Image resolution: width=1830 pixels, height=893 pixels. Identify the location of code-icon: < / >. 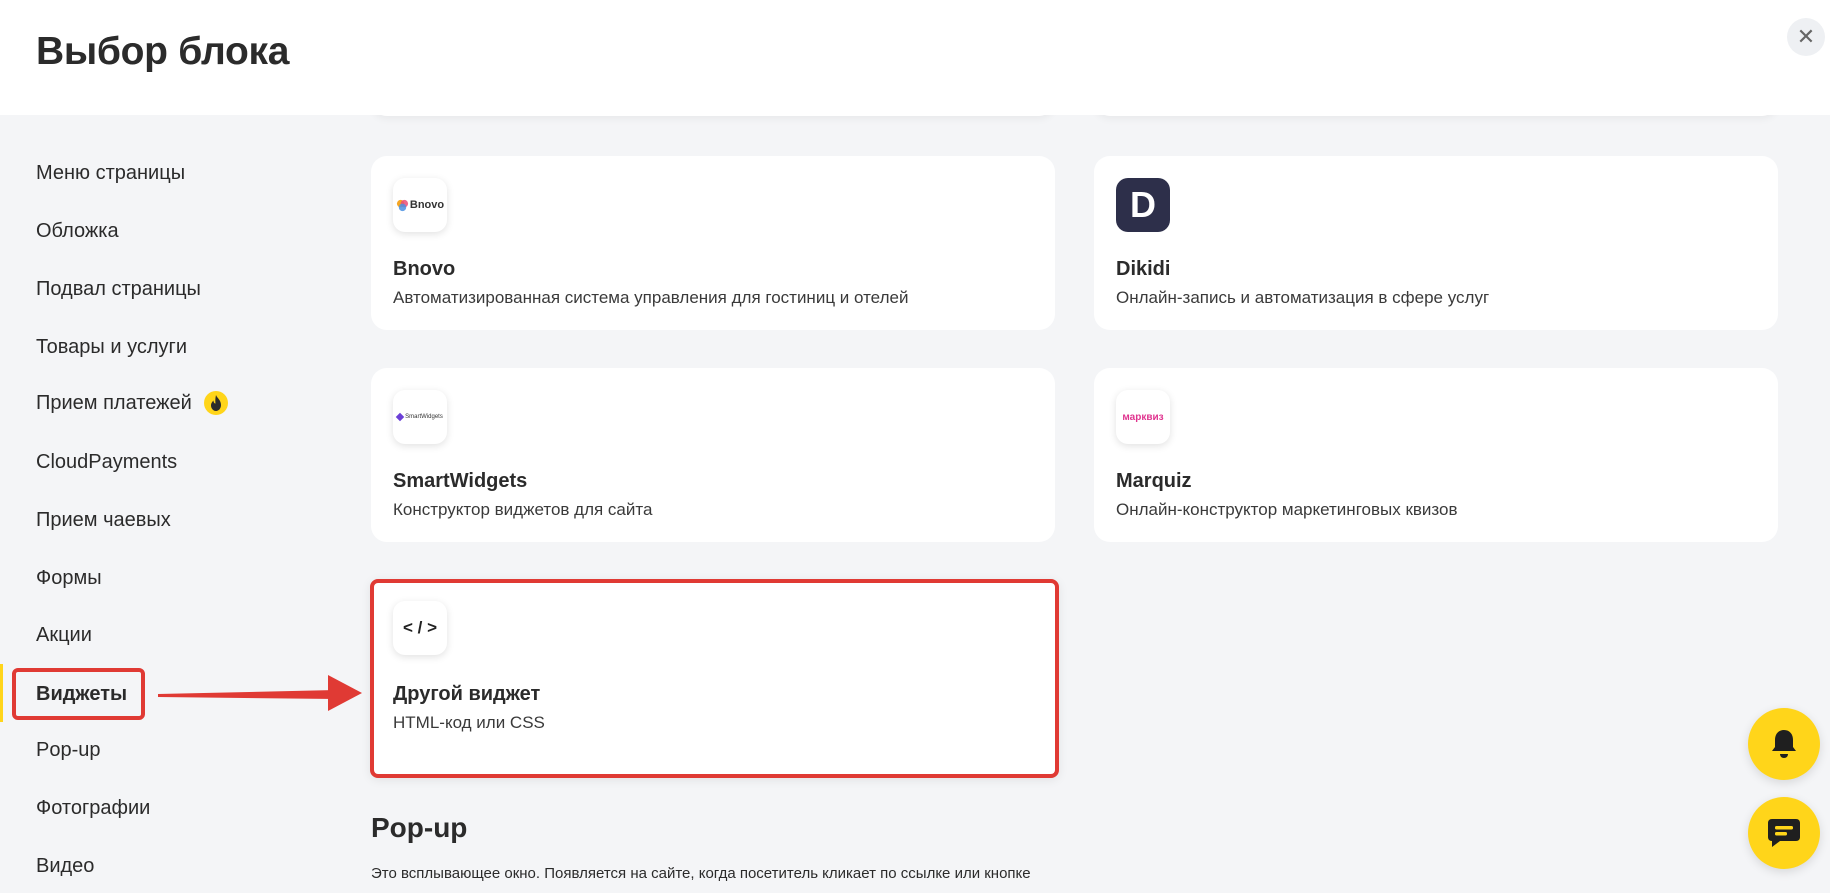
(420, 628).